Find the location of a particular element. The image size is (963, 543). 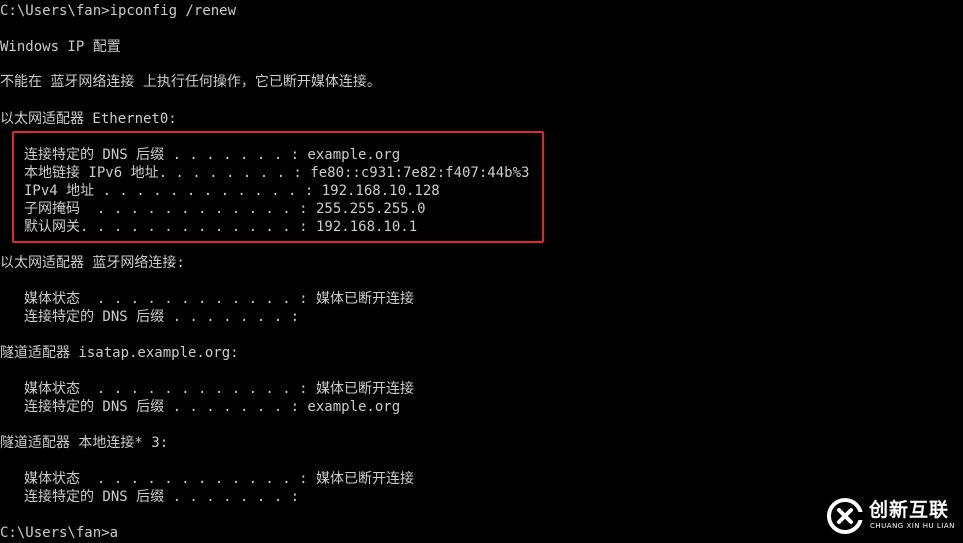

local3-media-state: 媒体状态 . . . . . . . . . . . . : 媒体已断开连接 is located at coordinates (219, 479).